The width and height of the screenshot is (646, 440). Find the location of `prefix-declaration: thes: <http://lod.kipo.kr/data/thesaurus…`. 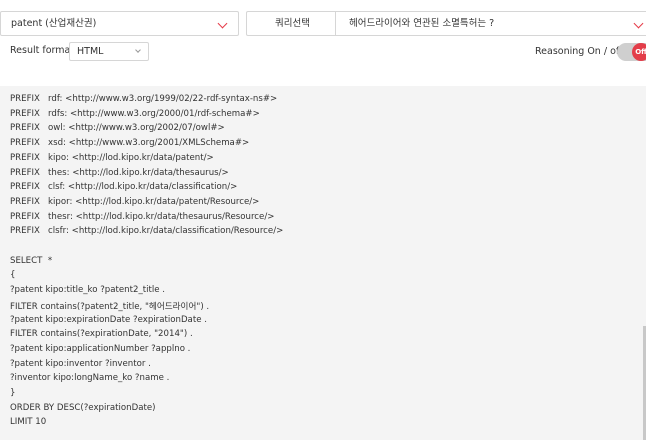

prefix-declaration: thes: <http://lod.kipo.kr/data/thesaurus… is located at coordinates (138, 172).